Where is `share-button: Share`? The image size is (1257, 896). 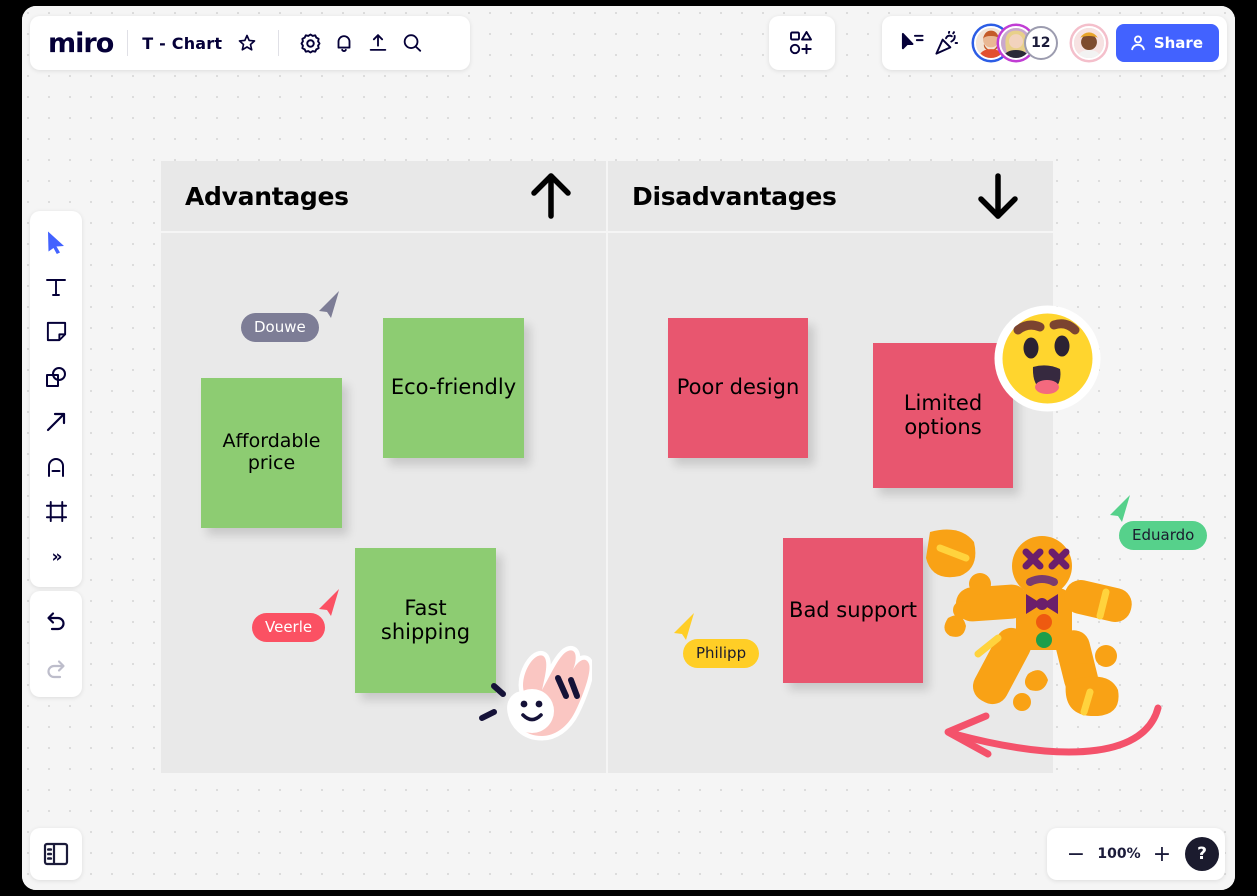
share-button: Share is located at coordinates (1167, 43).